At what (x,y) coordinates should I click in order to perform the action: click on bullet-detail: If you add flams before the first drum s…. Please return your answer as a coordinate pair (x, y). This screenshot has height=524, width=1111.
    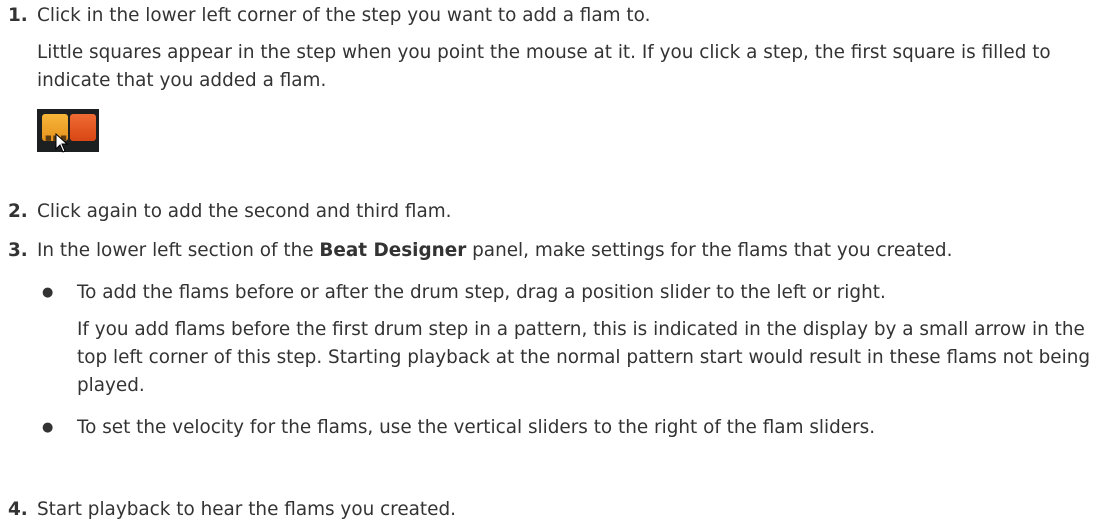
    Looking at the image, I should click on (584, 357).